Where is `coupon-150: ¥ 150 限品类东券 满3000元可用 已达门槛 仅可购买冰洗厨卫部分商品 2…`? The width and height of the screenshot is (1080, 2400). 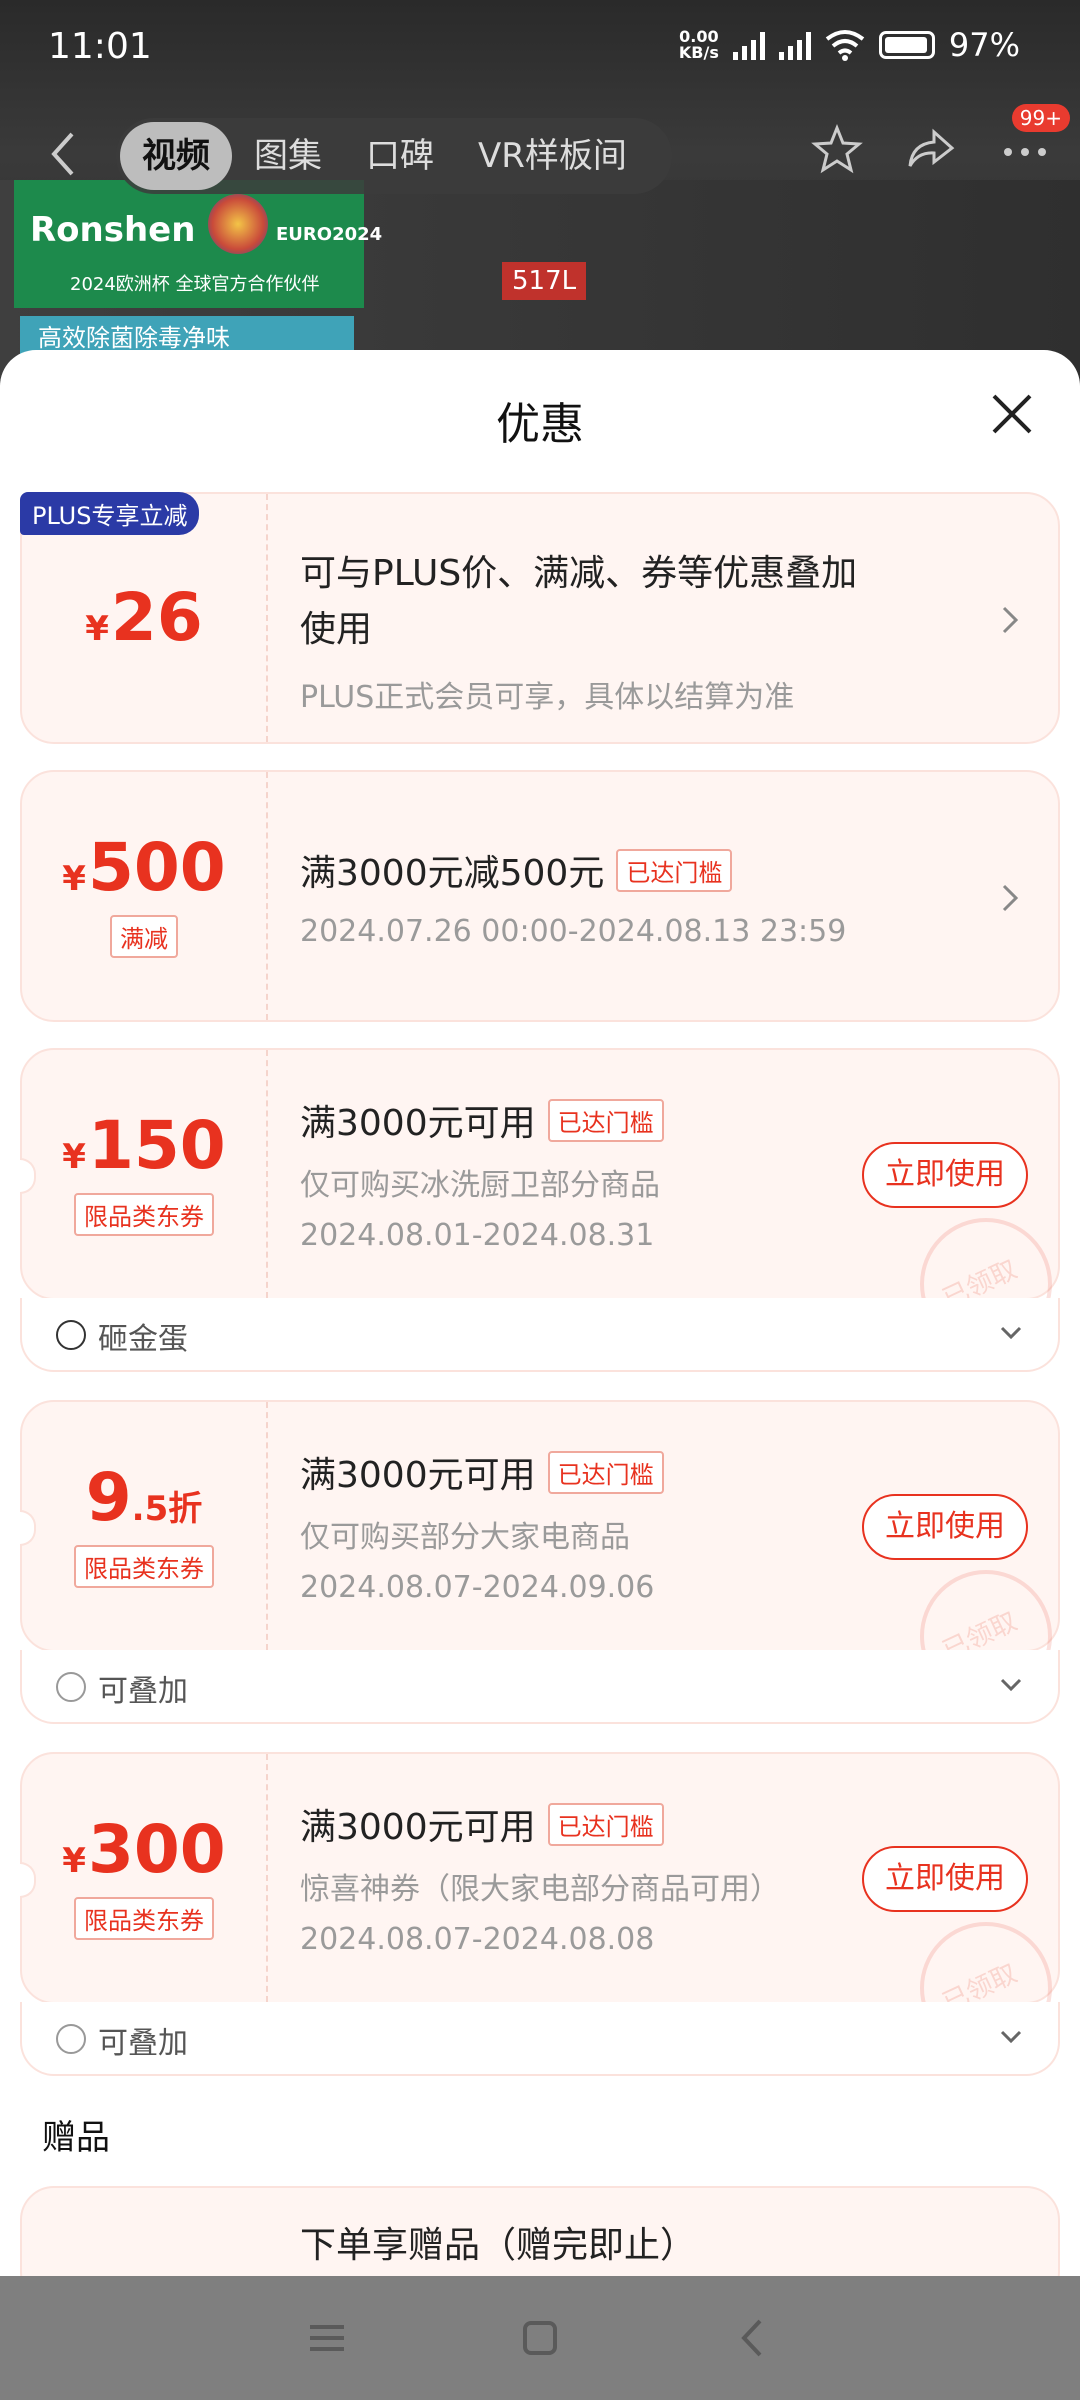
coupon-150: ¥ 150 限品类东券 满3000元可用 已达门槛 仅可购买冰洗厨卫部分商品 2… is located at coordinates (540, 1199).